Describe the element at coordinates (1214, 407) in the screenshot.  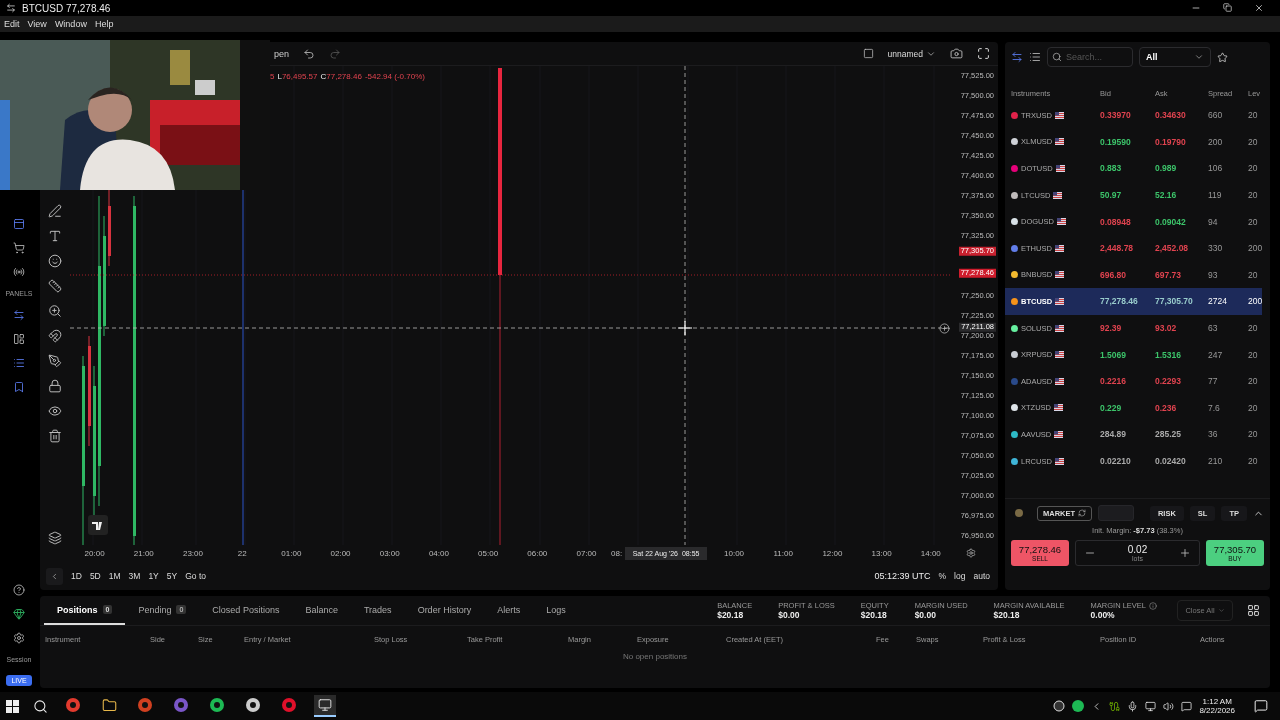
I see `spread-cell-text: 7.6` at that location.